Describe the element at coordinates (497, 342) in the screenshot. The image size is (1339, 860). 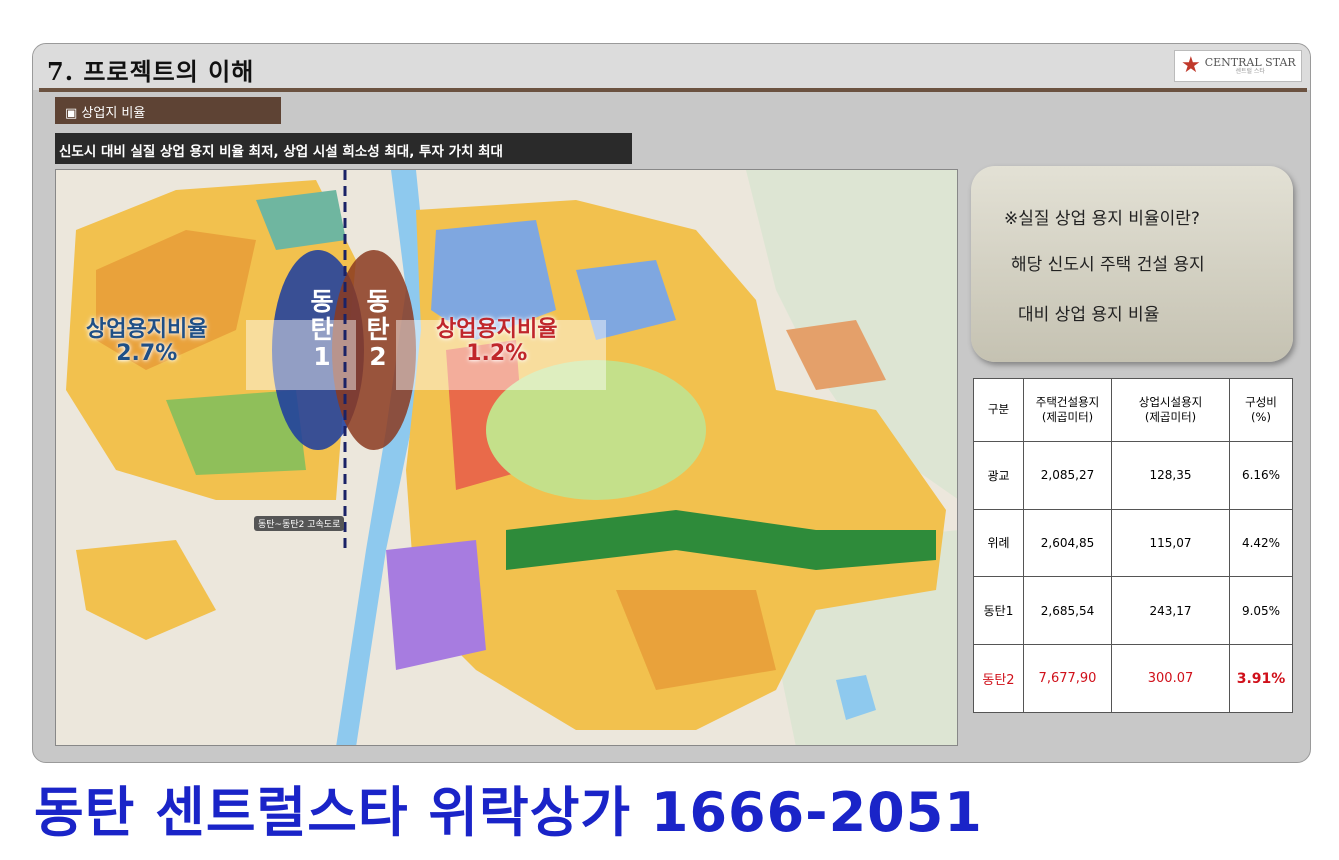
I see `dongtan2-ratio-label: 상업용지비율 1.2%` at that location.